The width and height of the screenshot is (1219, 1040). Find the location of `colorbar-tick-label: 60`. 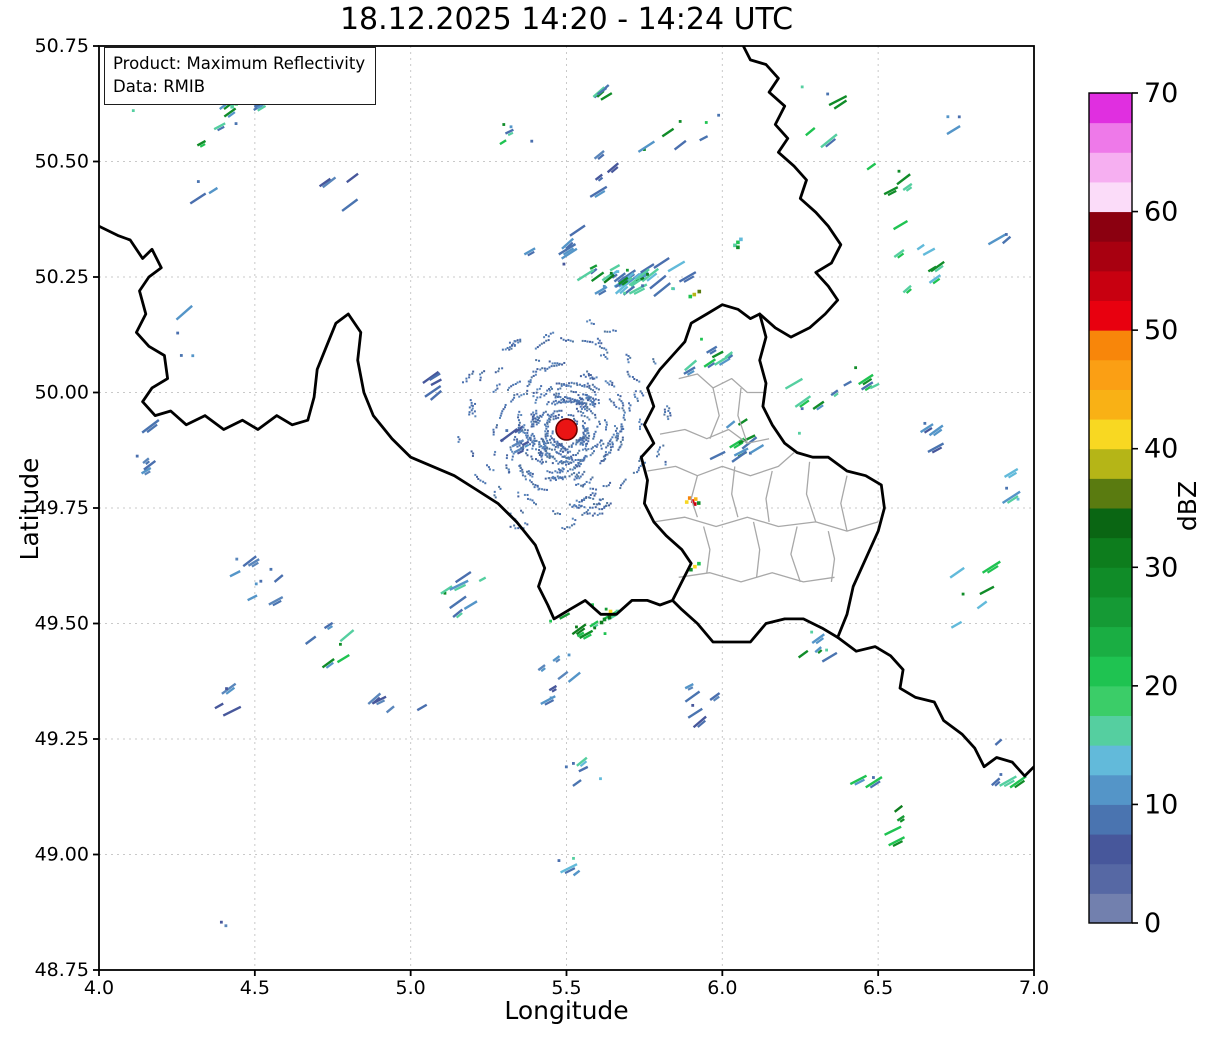

colorbar-tick-label: 60 is located at coordinates (1161, 212).